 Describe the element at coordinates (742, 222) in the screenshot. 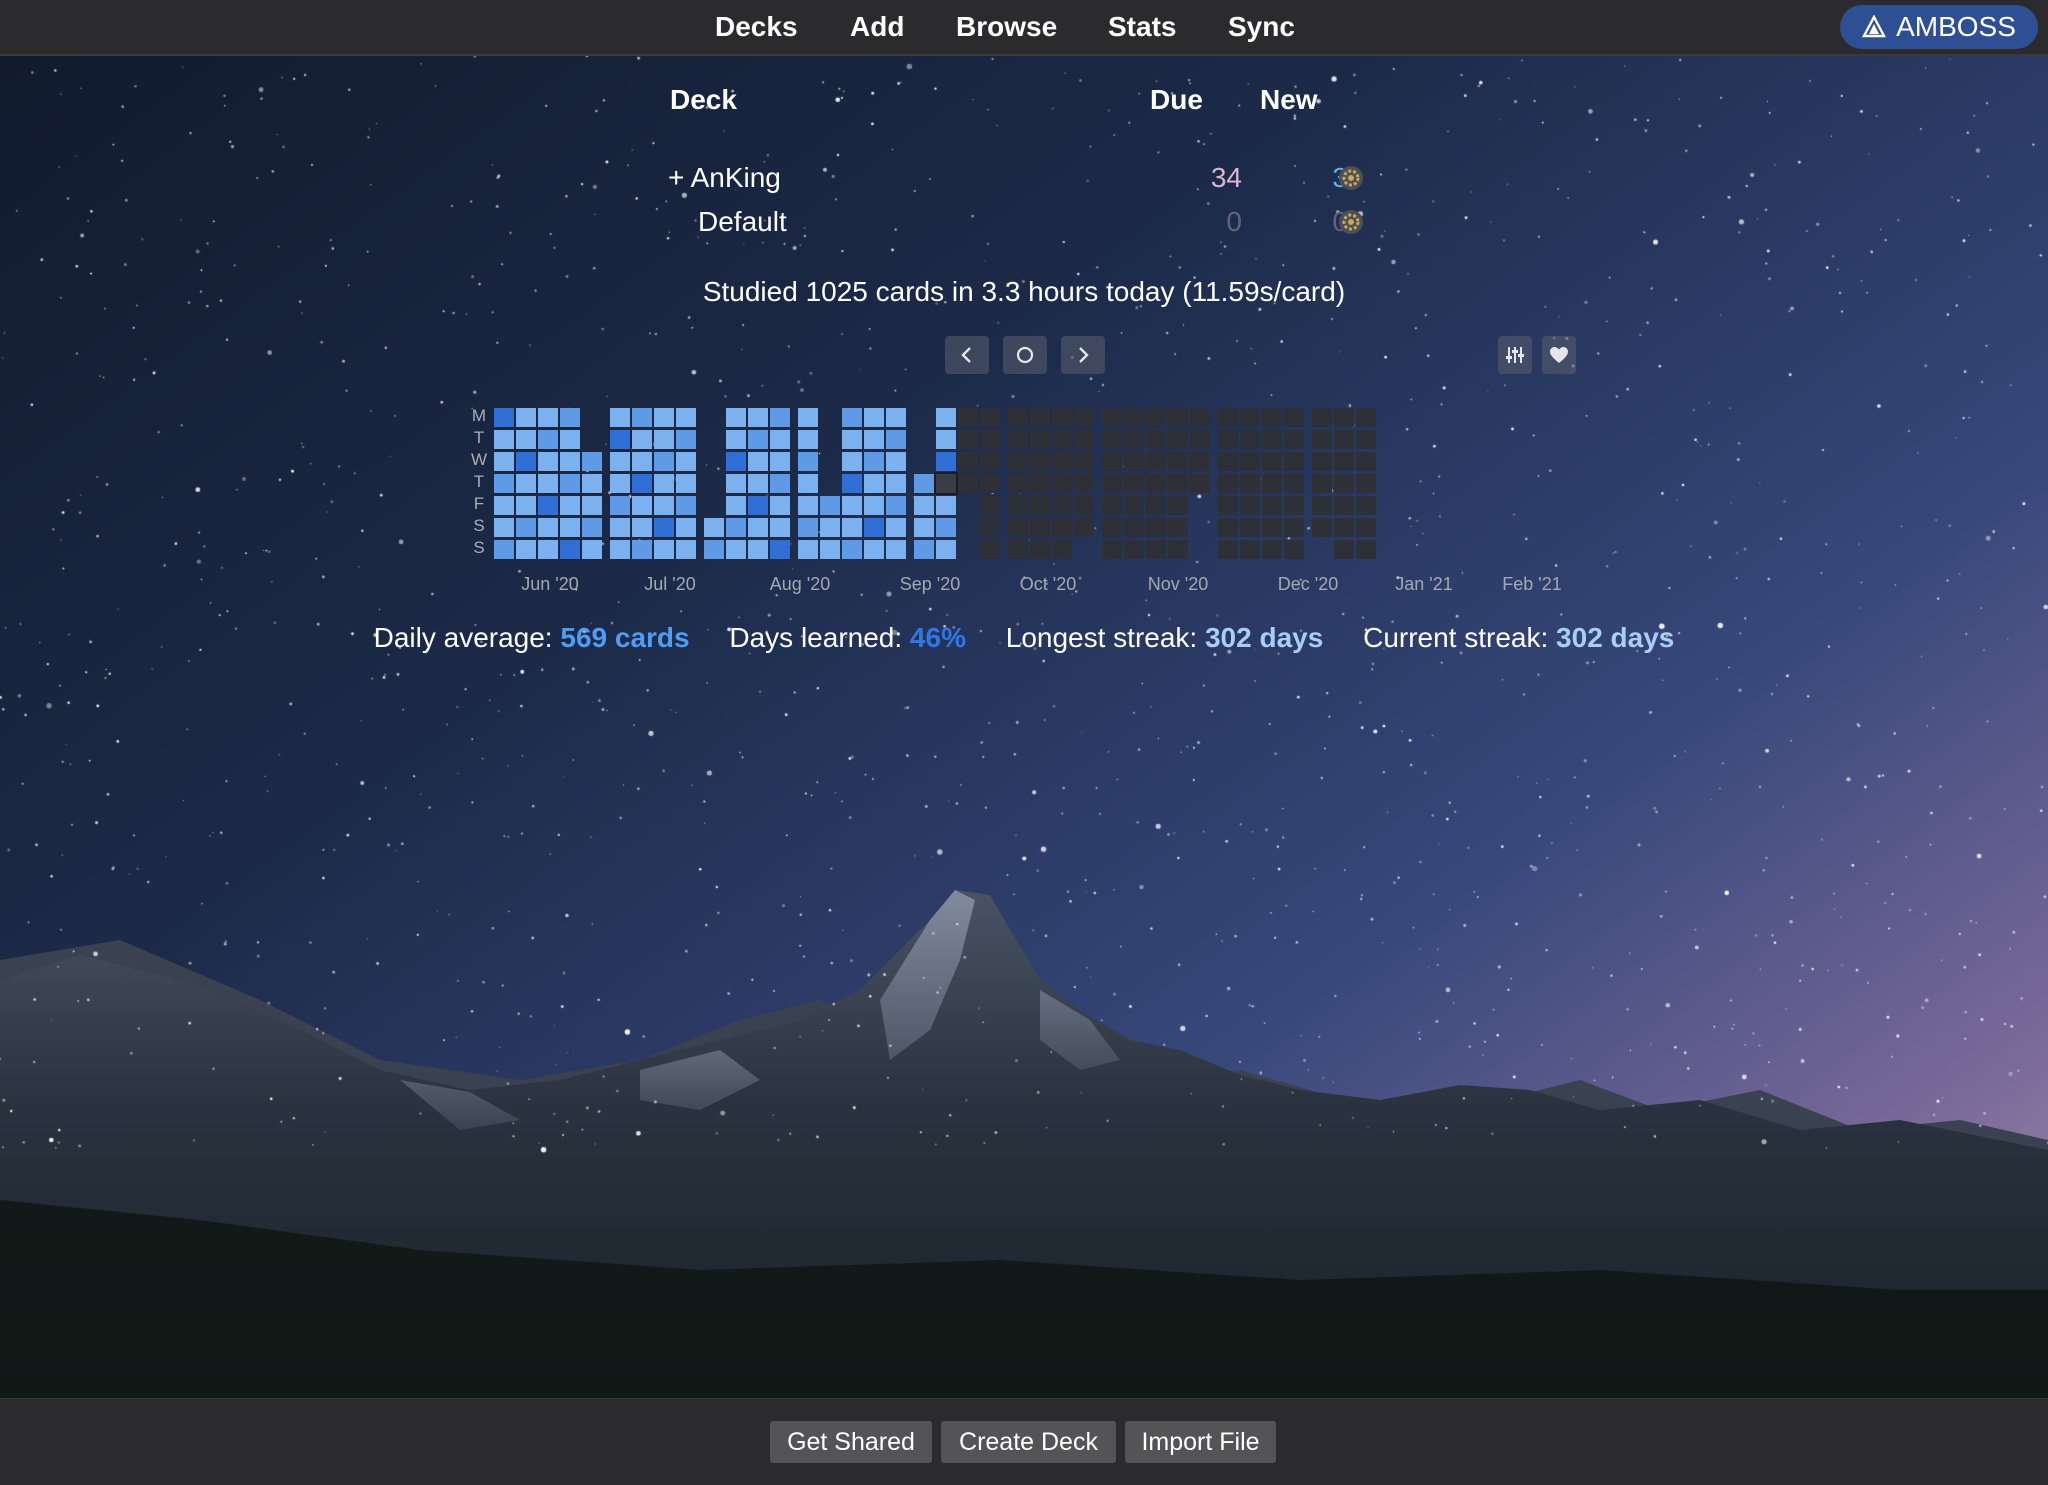

I see `deck-name: Default` at that location.